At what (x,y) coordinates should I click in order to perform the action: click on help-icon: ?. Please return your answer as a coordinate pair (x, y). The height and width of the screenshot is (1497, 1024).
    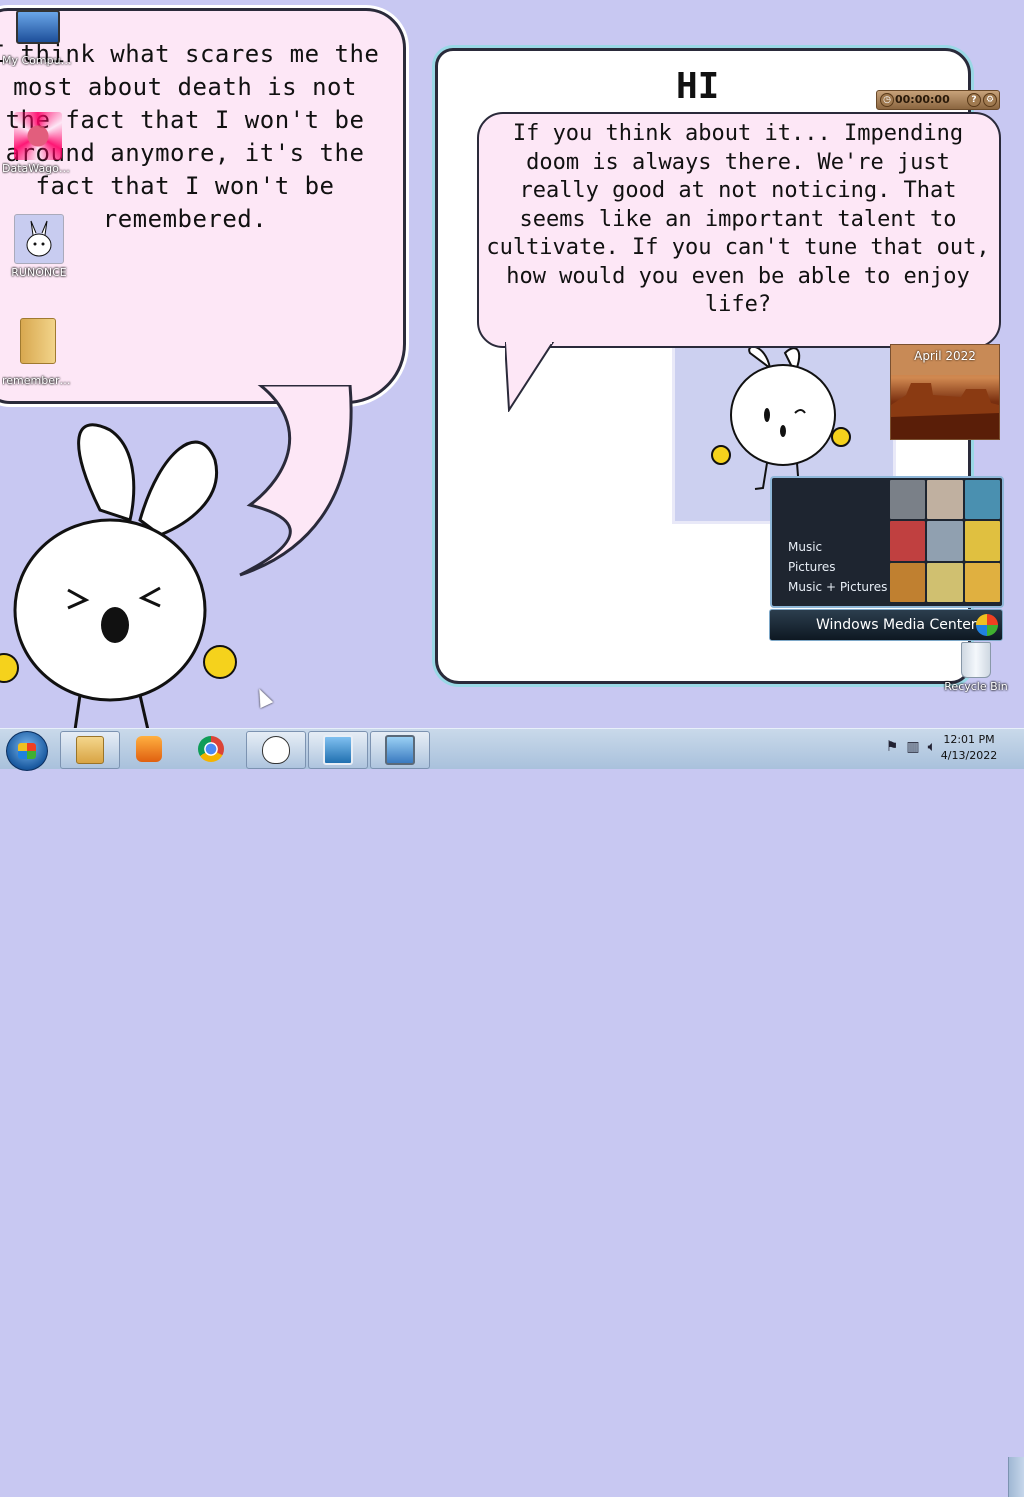
    Looking at the image, I should click on (974, 100).